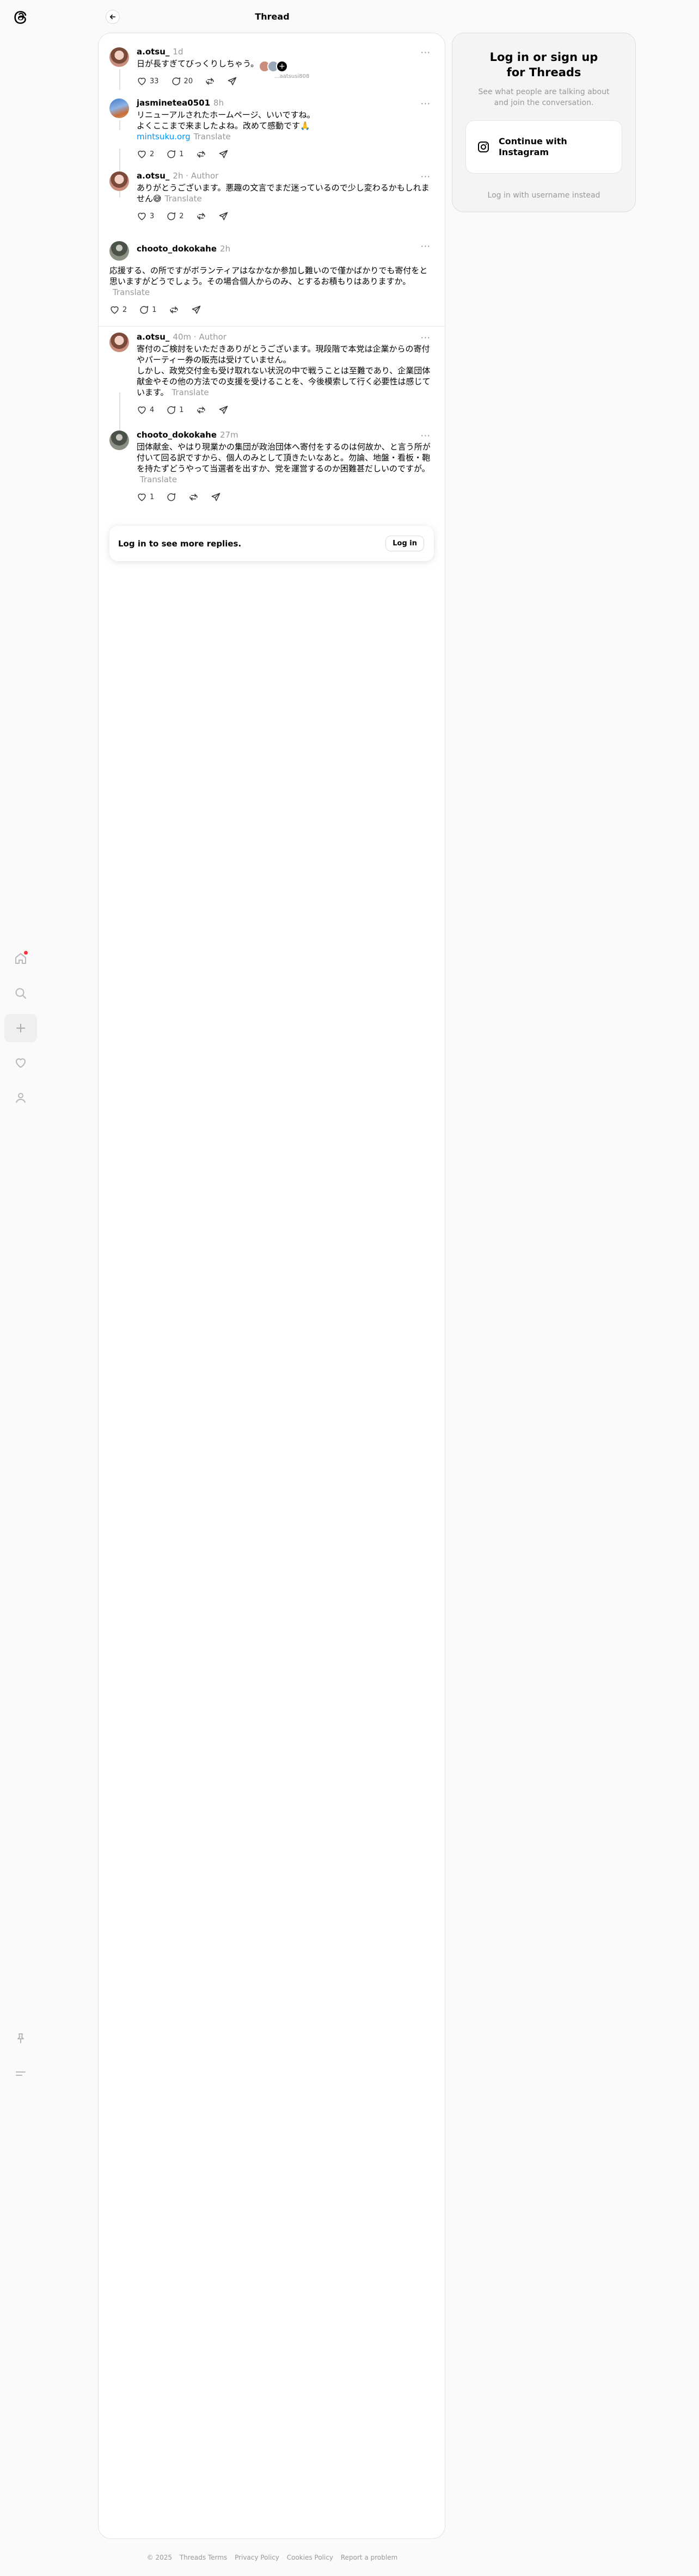 The height and width of the screenshot is (2576, 699). Describe the element at coordinates (20, 17) in the screenshot. I see `threads-logo-icon` at that location.